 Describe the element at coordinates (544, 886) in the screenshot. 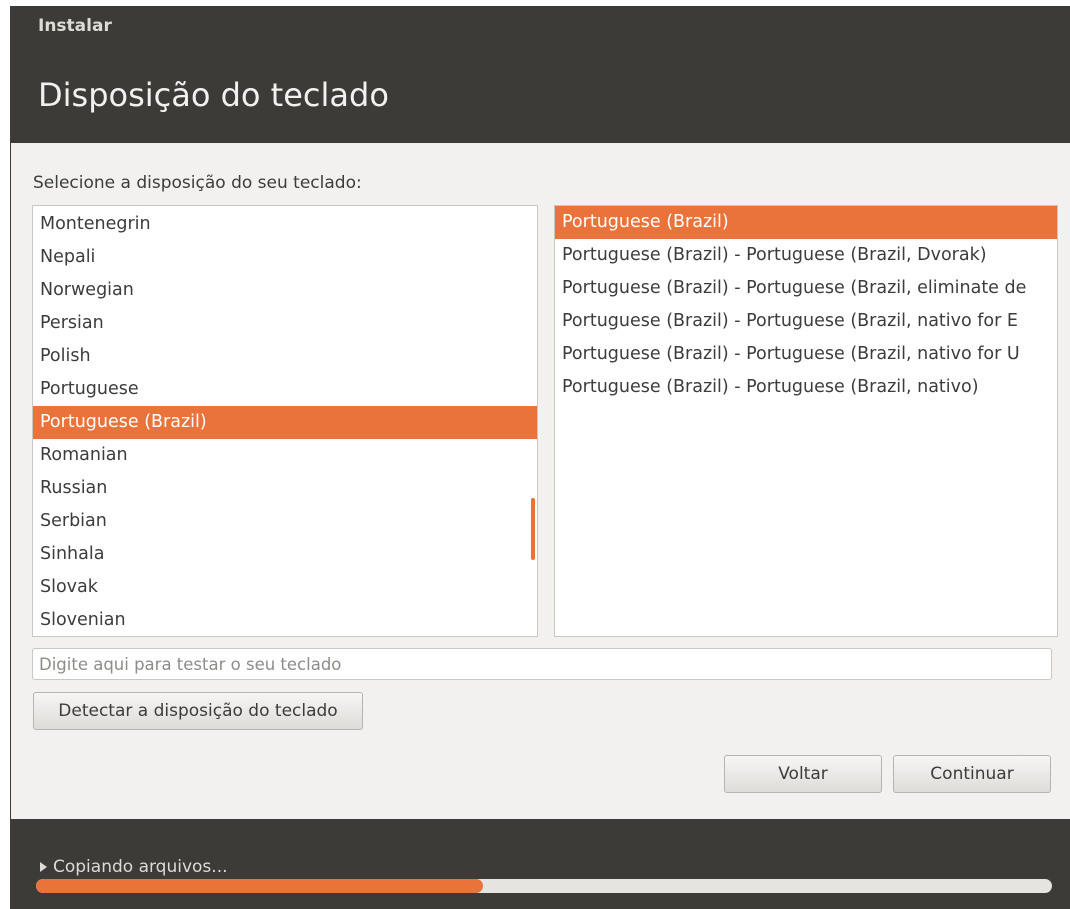

I see `progress-bar` at that location.